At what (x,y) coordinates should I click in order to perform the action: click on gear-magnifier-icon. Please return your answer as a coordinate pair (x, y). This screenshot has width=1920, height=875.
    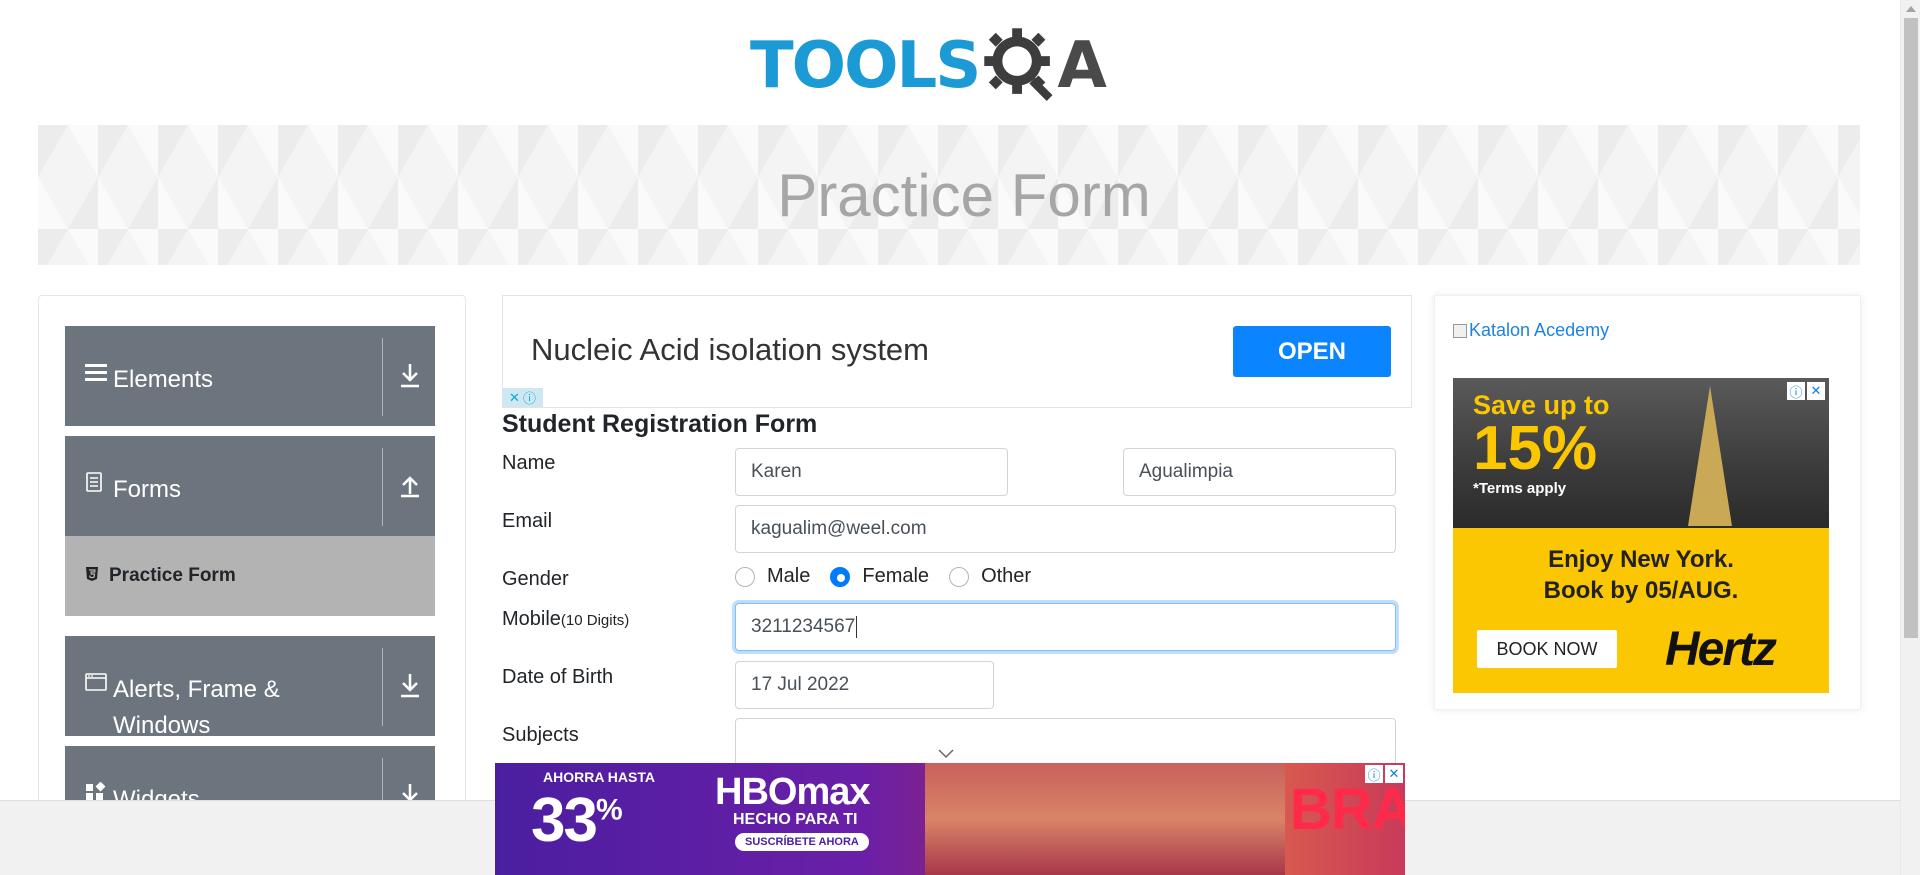
    Looking at the image, I should click on (1018, 64).